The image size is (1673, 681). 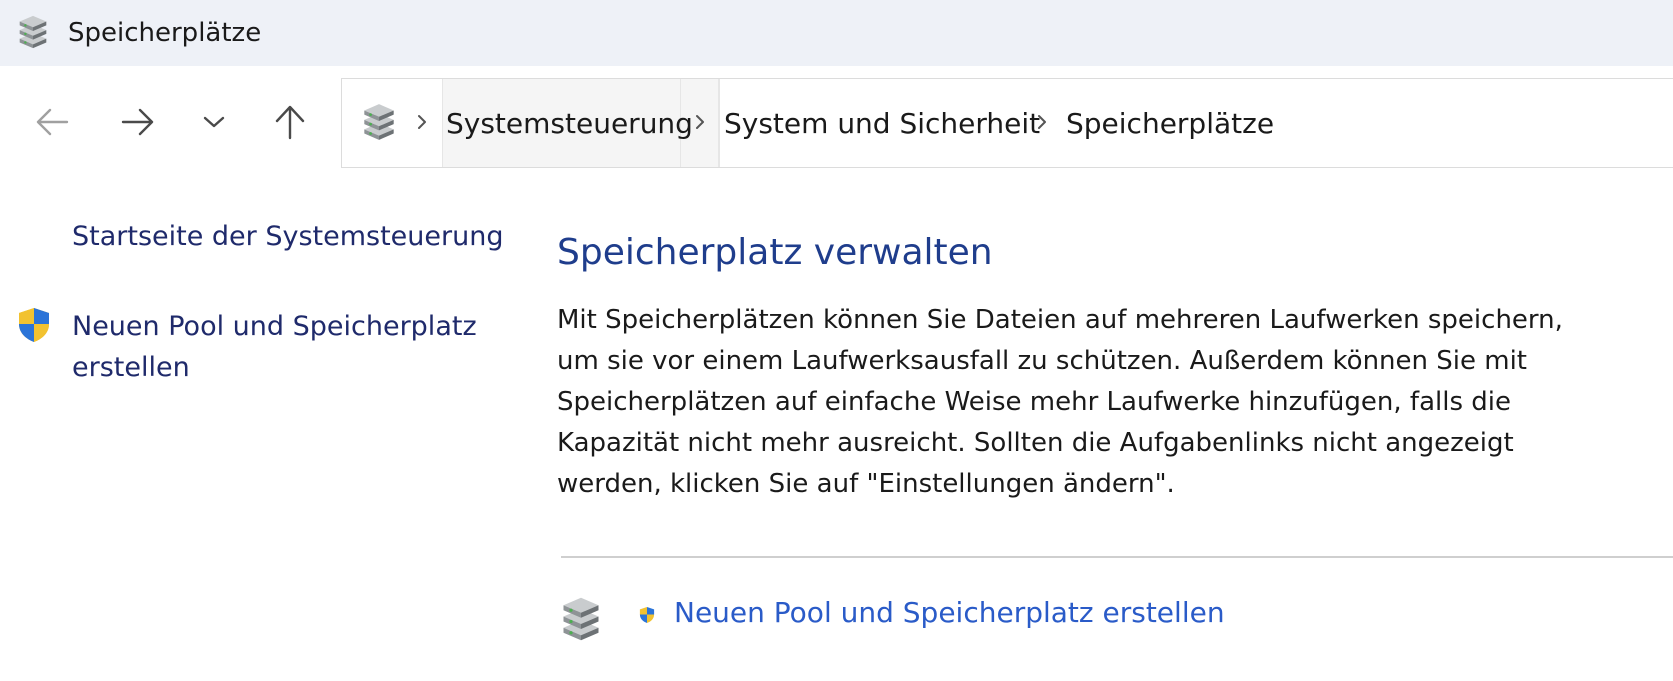 I want to click on arrow-up-icon, so click(x=290, y=122).